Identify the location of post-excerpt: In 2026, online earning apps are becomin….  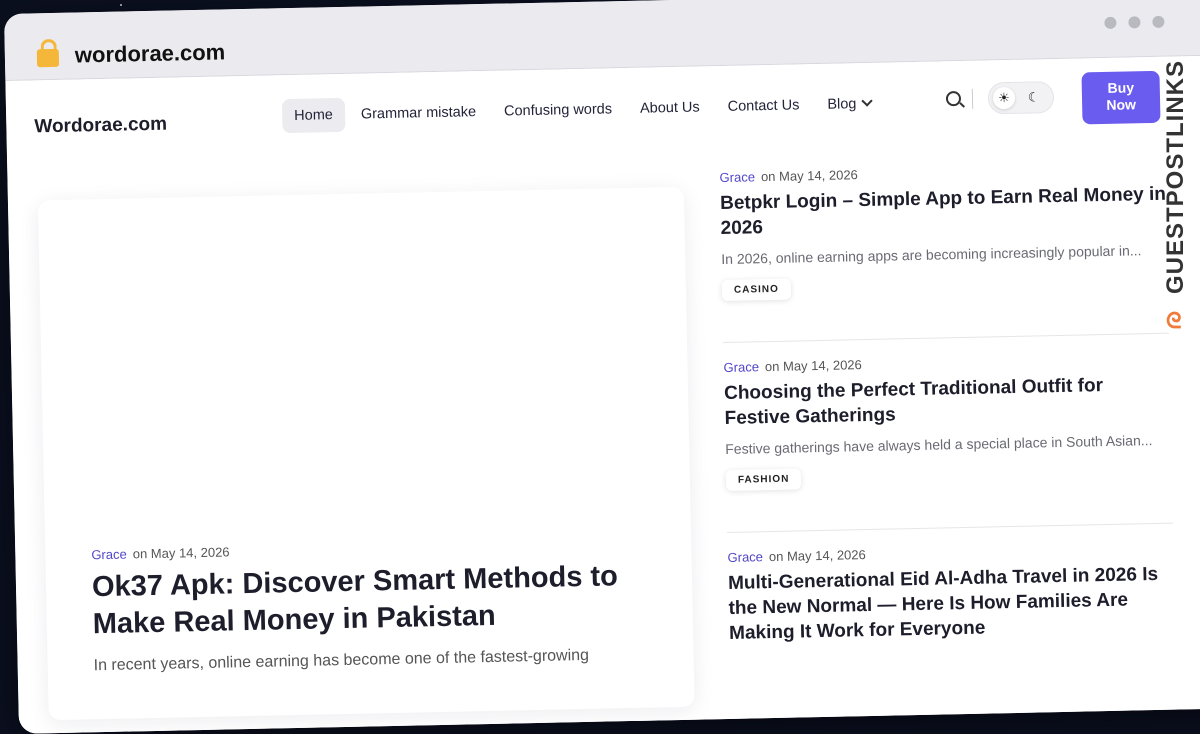
(931, 255).